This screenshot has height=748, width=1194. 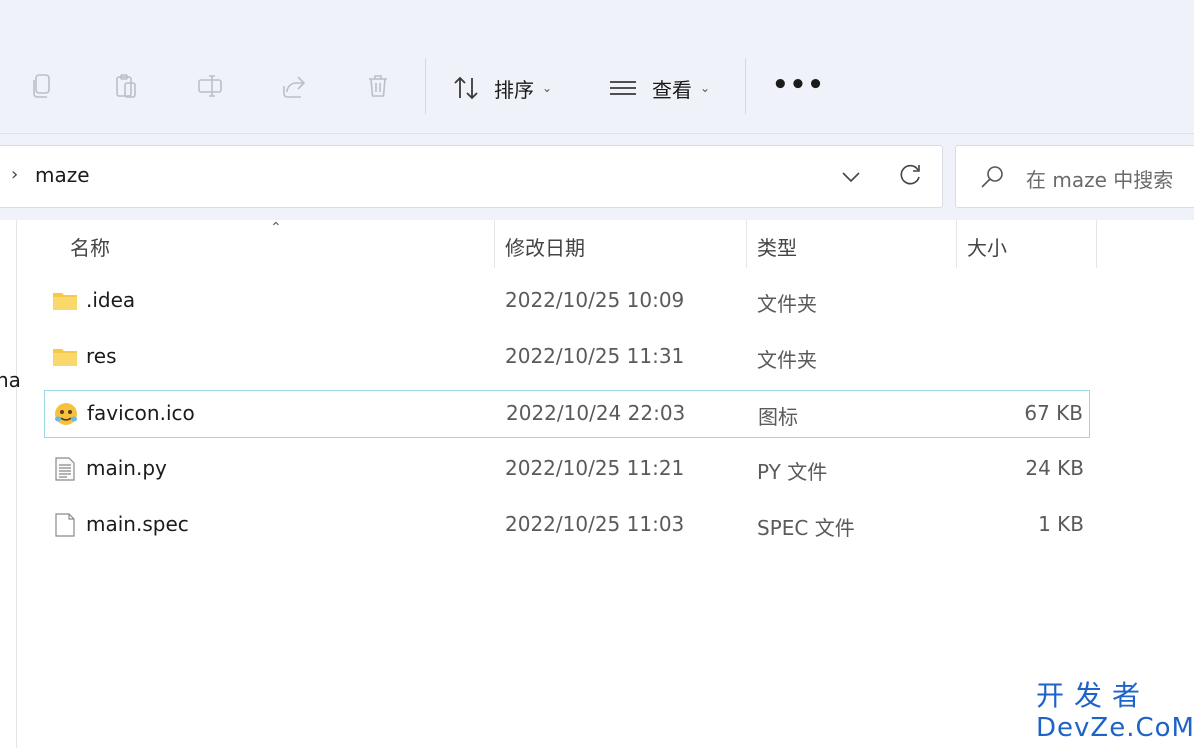 I want to click on watermark-logo: 开发者 DevZe.CoM, so click(x=1115, y=714).